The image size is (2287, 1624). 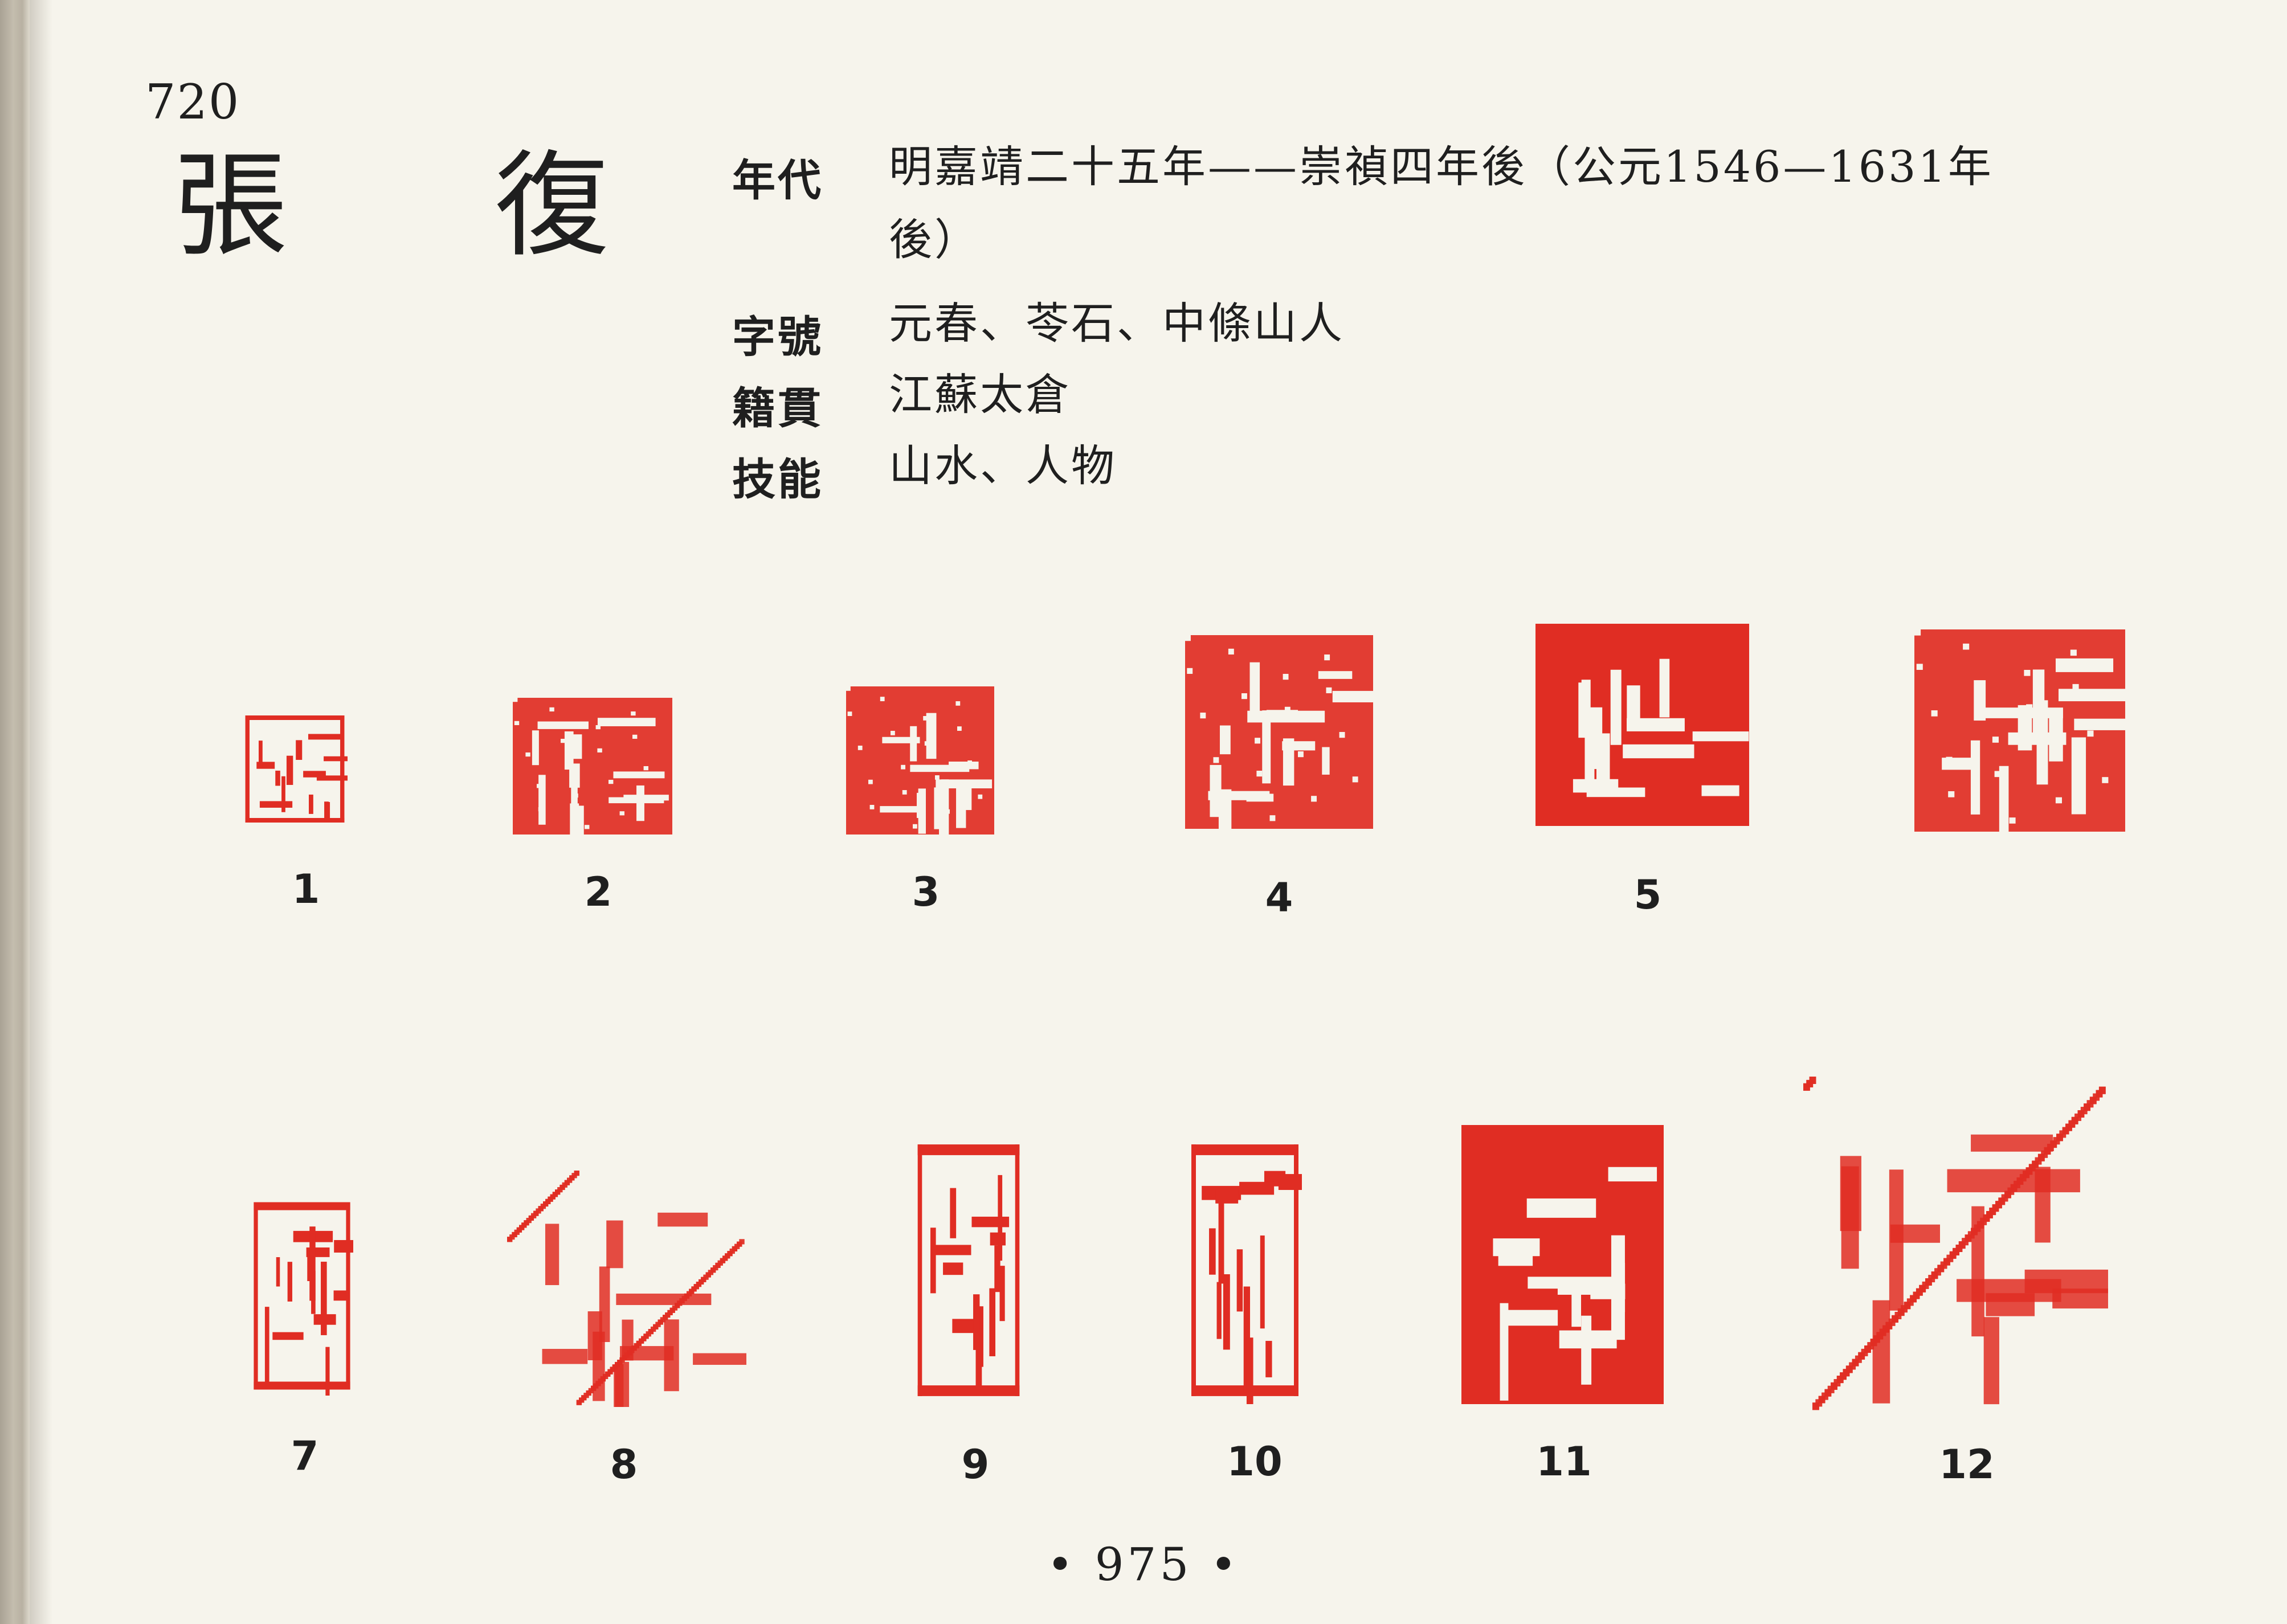 What do you see at coordinates (926, 892) in the screenshot?
I see `seal-label-3: 3` at bounding box center [926, 892].